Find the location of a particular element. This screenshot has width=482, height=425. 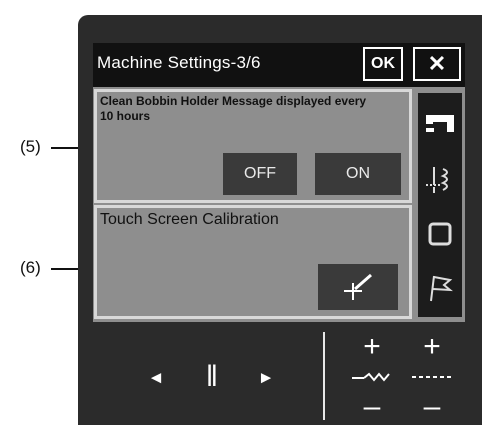

previous-page-button: ◄ is located at coordinates (156, 378).